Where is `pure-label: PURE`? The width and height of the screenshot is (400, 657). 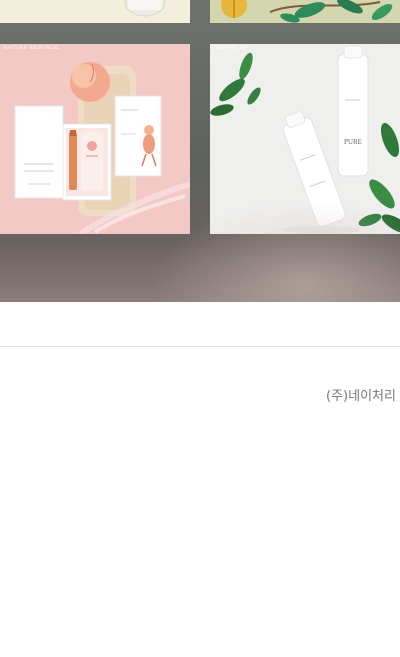
pure-label: PURE is located at coordinates (353, 142).